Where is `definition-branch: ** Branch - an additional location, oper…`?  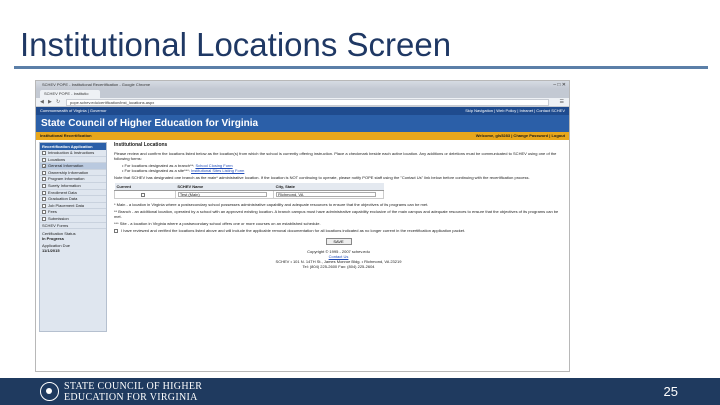 definition-branch: ** Branch - an additional location, oper… is located at coordinates (336, 214).